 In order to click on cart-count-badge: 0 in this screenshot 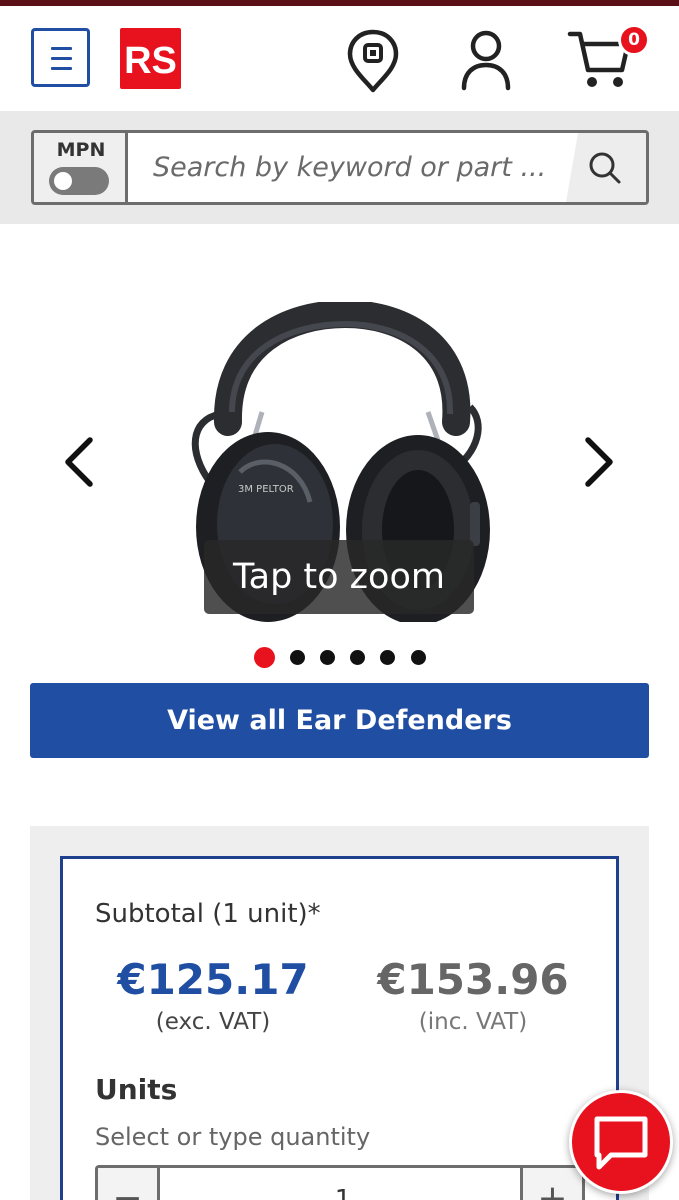, I will do `click(634, 40)`.